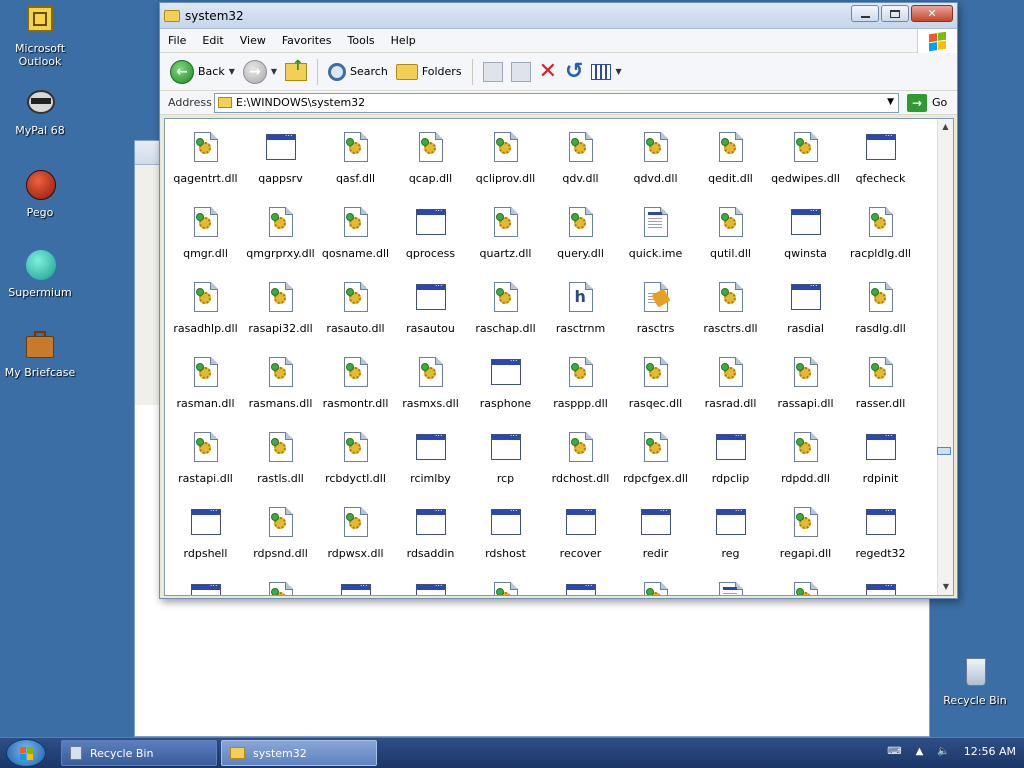 The height and width of the screenshot is (768, 1024). Describe the element at coordinates (606, 71) in the screenshot. I see `views-button: ▼` at that location.